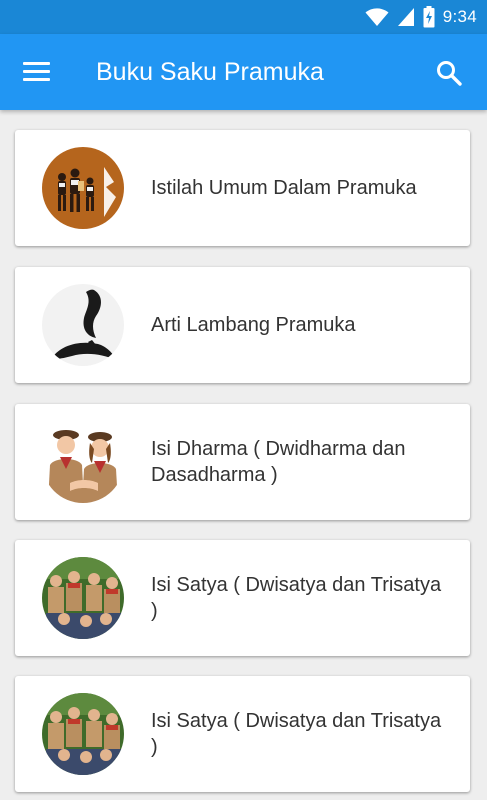 The width and height of the screenshot is (487, 800). Describe the element at coordinates (83, 188) in the screenshot. I see `scouts-group-thumbnail` at that location.